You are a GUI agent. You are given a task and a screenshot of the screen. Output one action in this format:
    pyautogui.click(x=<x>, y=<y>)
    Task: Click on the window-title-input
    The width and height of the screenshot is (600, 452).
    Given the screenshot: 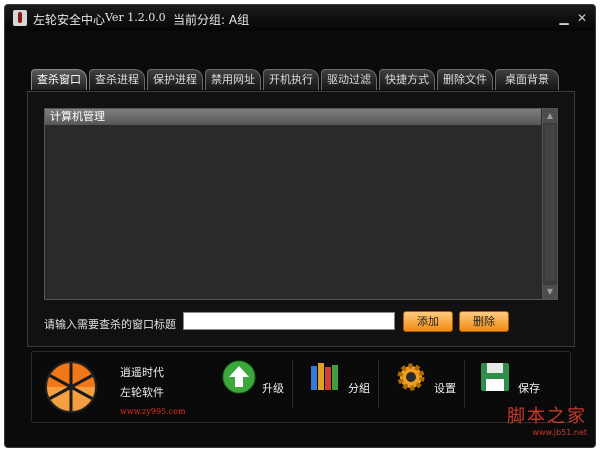 What is the action you would take?
    pyautogui.click(x=289, y=321)
    